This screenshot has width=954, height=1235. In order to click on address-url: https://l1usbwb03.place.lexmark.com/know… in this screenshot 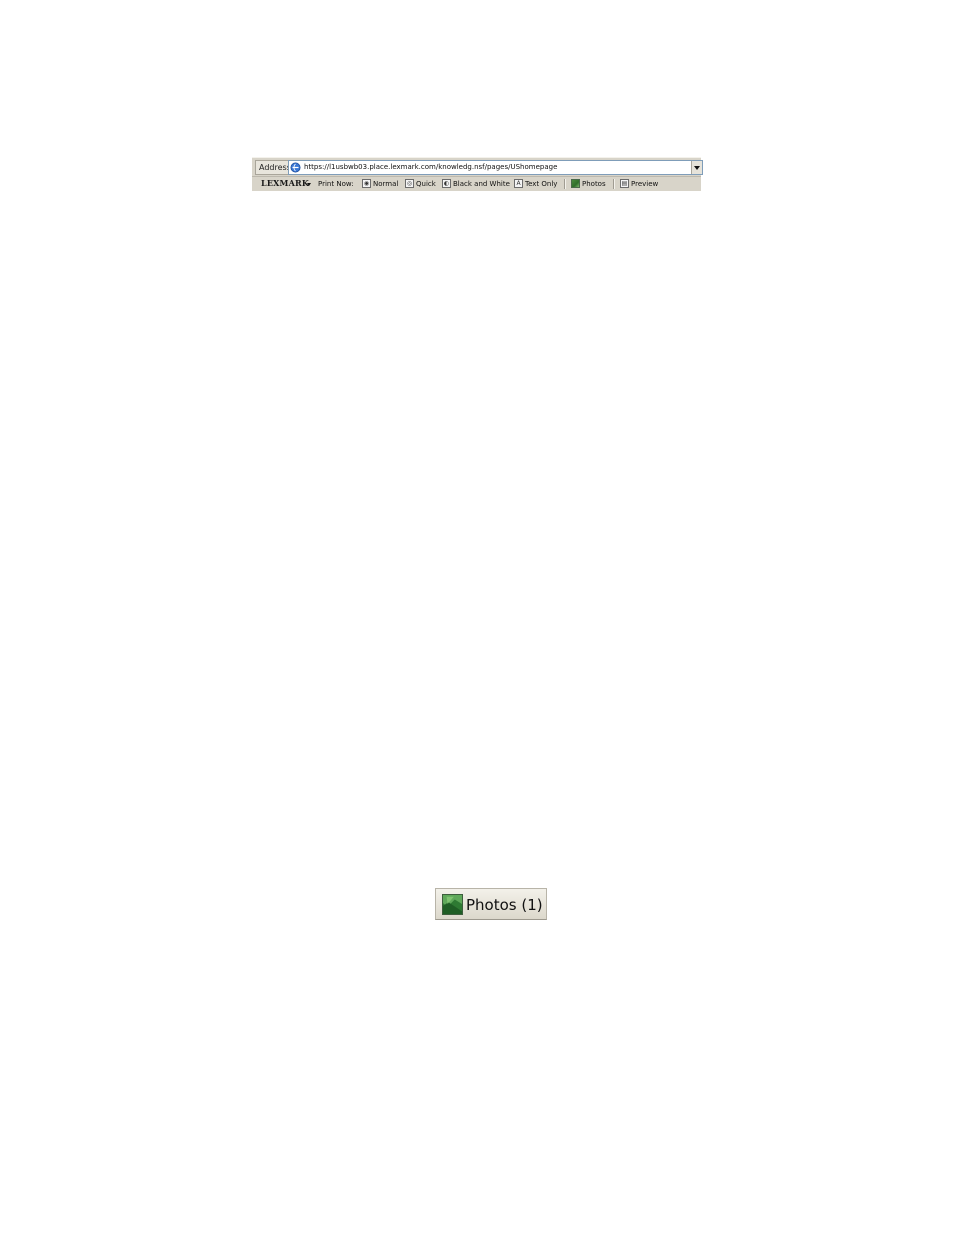, I will do `click(431, 167)`.